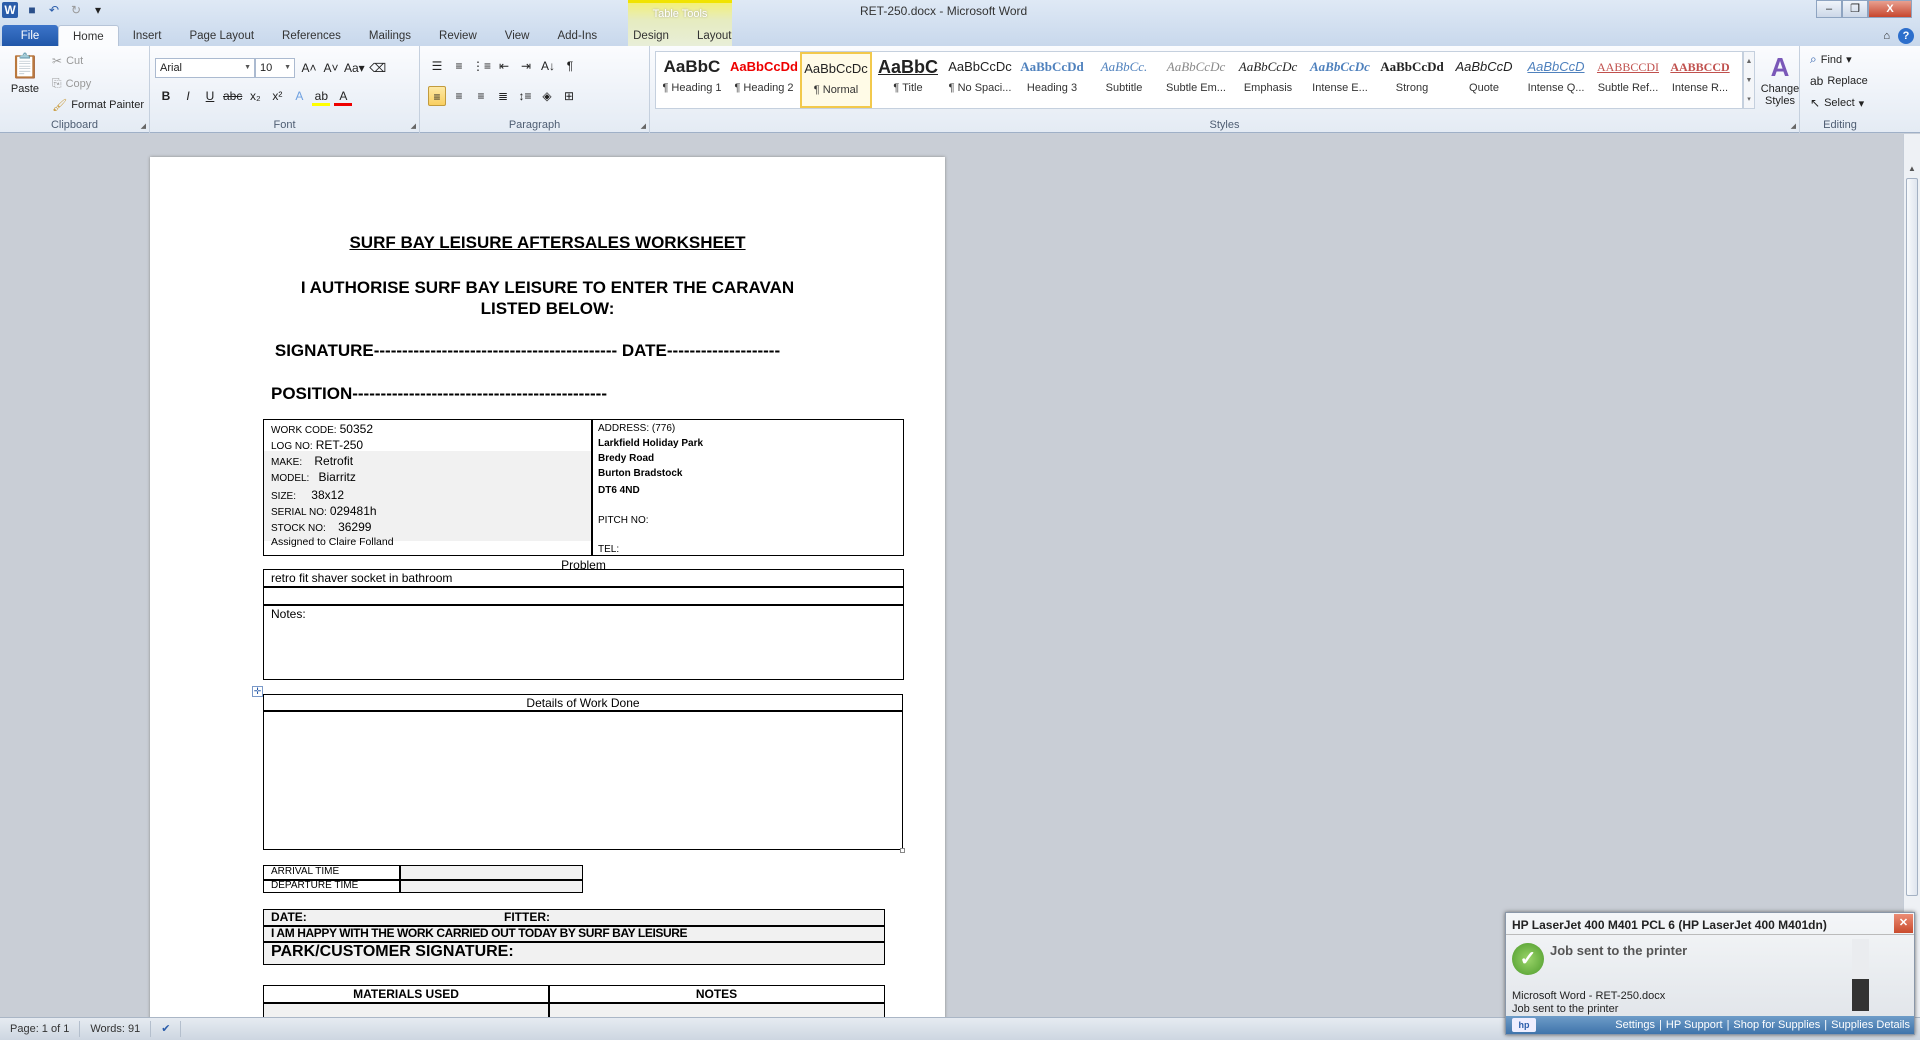 This screenshot has width=1920, height=1040. What do you see at coordinates (343, 96) in the screenshot?
I see `font-color-icon: A` at bounding box center [343, 96].